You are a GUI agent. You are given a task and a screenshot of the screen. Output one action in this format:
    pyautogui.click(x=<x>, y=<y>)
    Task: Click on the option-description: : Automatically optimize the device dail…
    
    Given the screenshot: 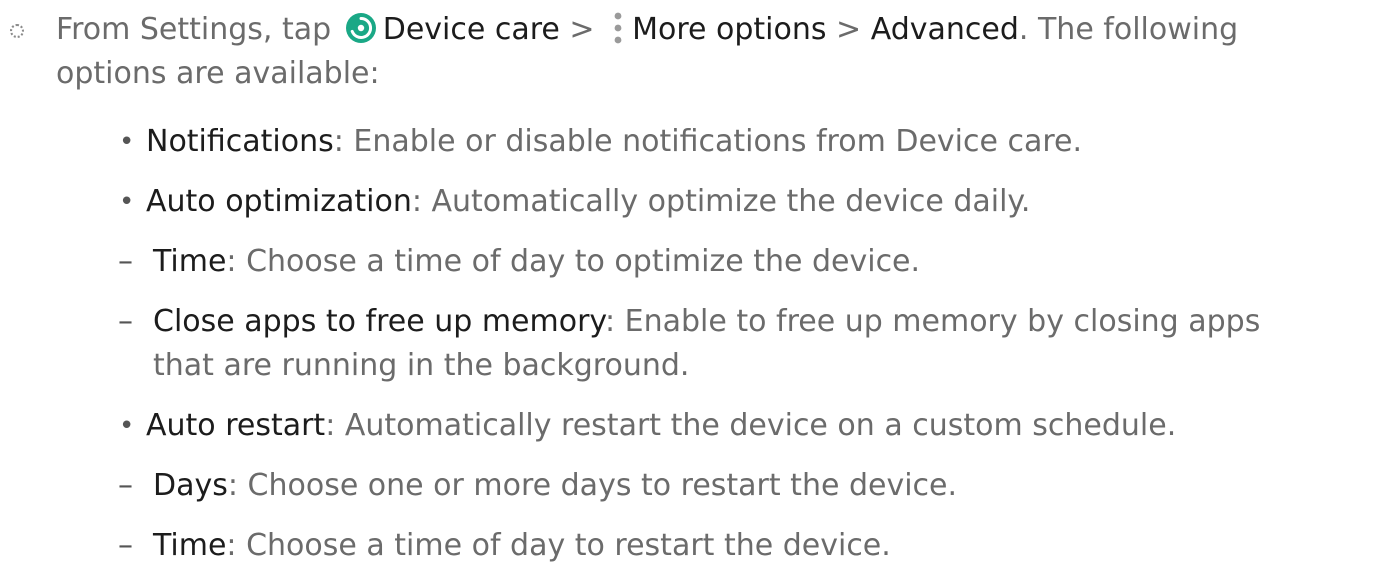 What is the action you would take?
    pyautogui.click(x=721, y=201)
    